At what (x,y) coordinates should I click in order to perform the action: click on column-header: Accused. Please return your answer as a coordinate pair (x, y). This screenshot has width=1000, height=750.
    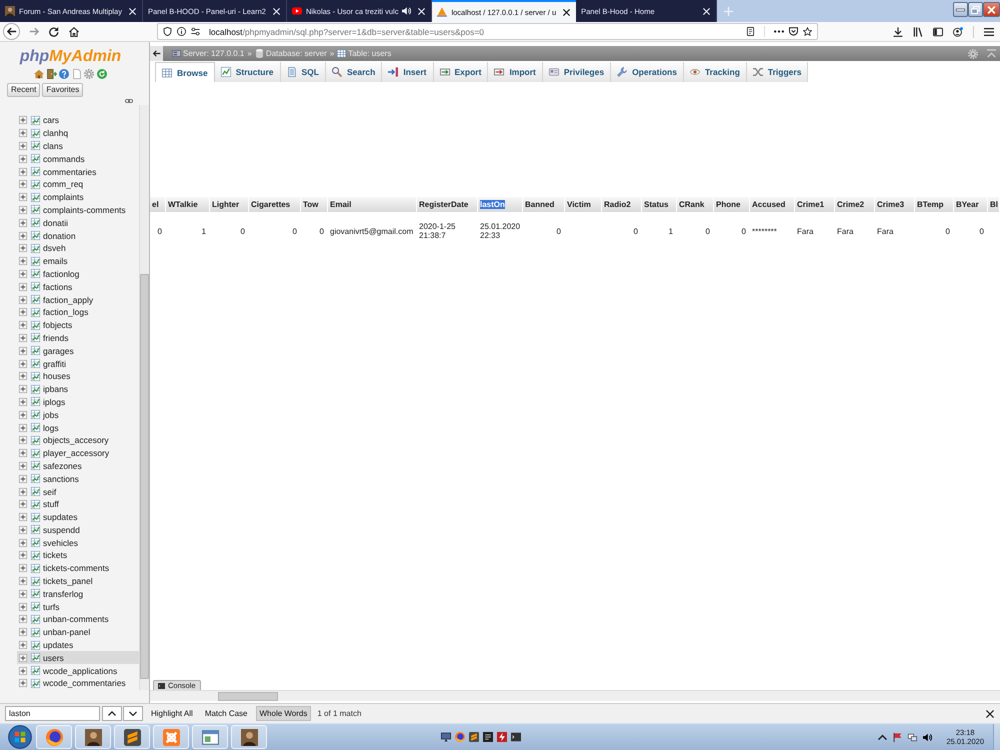
    Looking at the image, I should click on (772, 204).